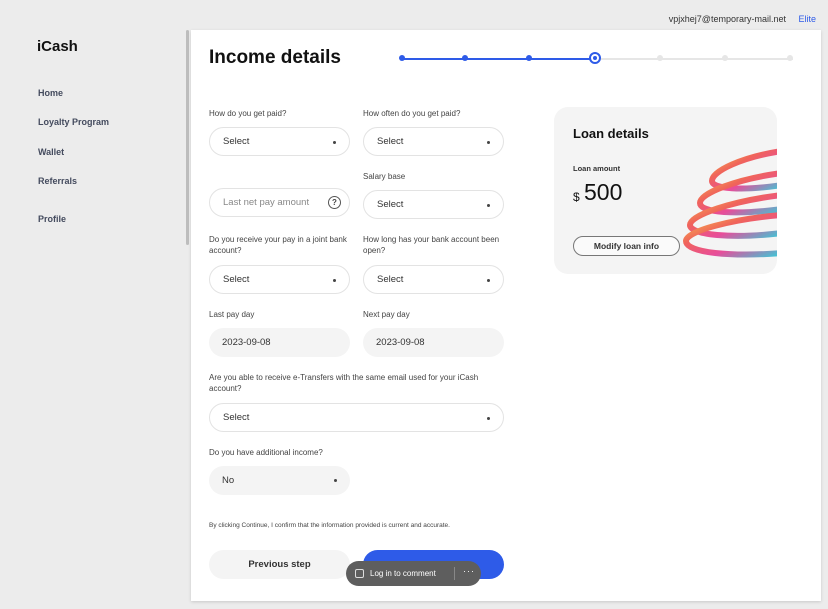 The width and height of the screenshot is (828, 609). What do you see at coordinates (498, 59) in the screenshot?
I see `stepper-progress-line` at bounding box center [498, 59].